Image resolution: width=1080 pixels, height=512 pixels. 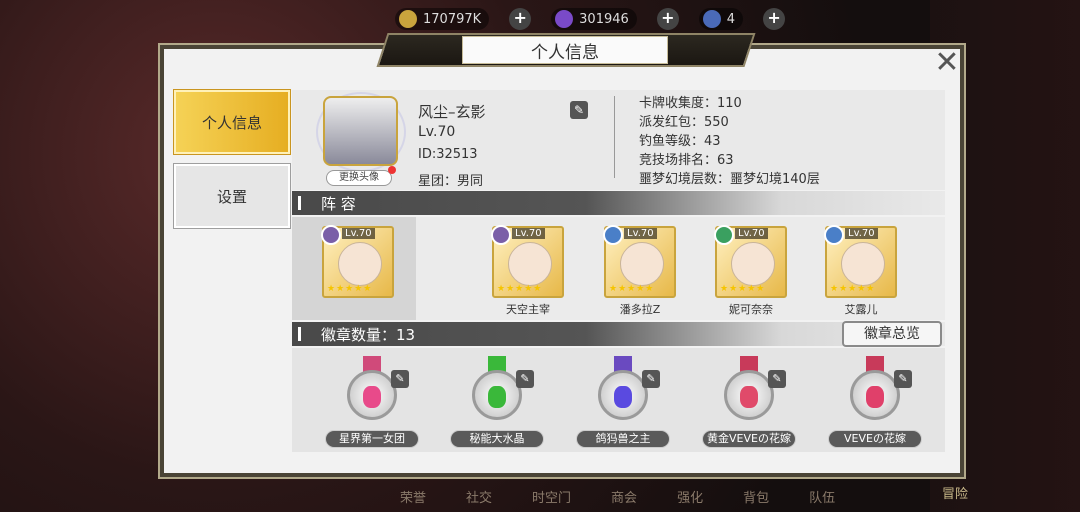 What do you see at coordinates (751, 309) in the screenshot?
I see `card-name: 妮可奈奈` at bounding box center [751, 309].